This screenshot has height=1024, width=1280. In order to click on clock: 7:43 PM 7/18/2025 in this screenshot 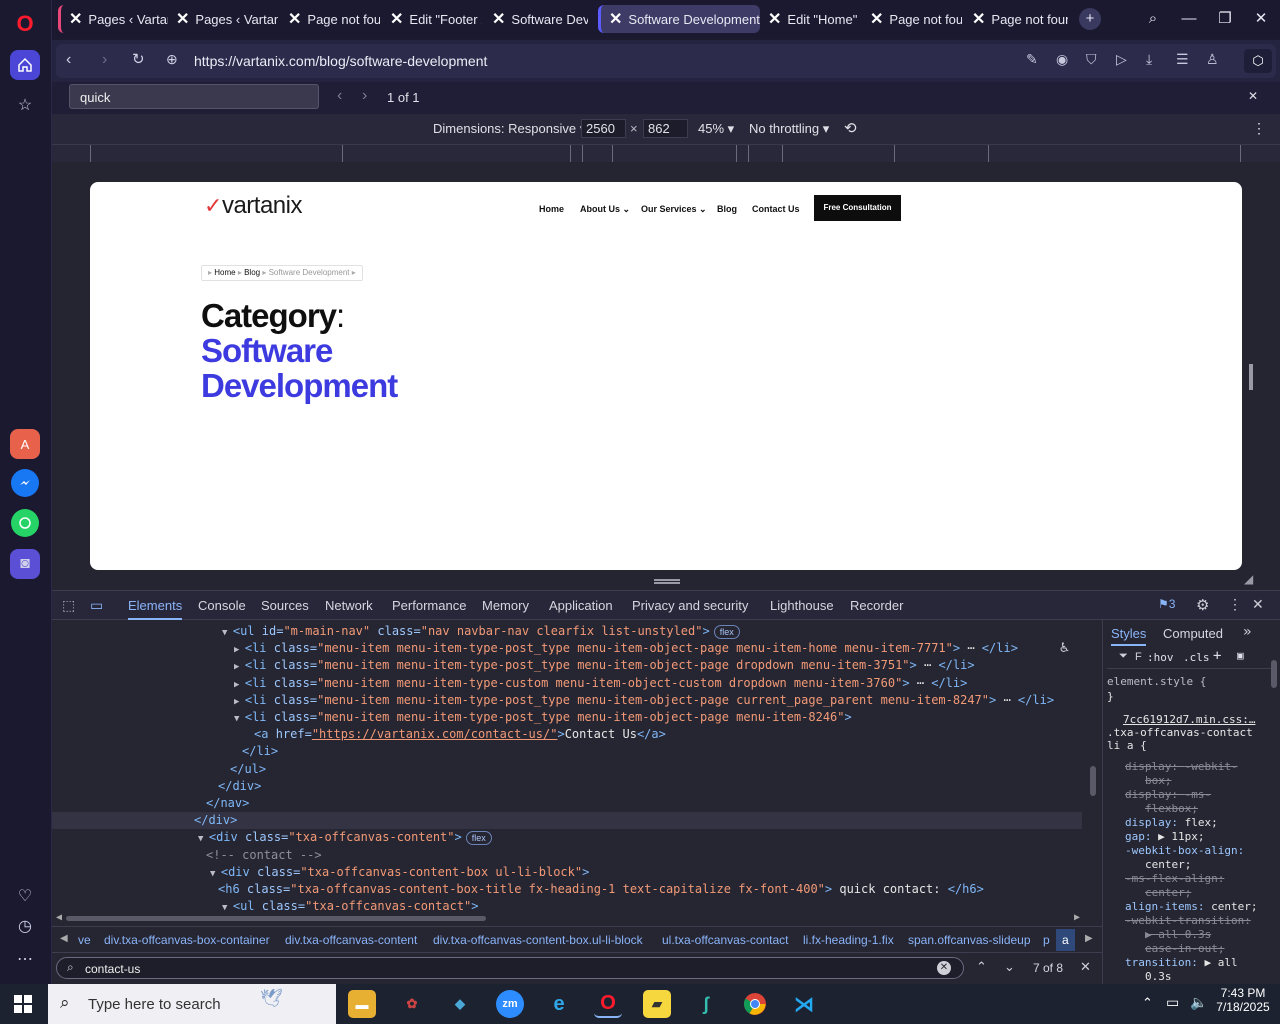, I will do `click(1243, 1000)`.